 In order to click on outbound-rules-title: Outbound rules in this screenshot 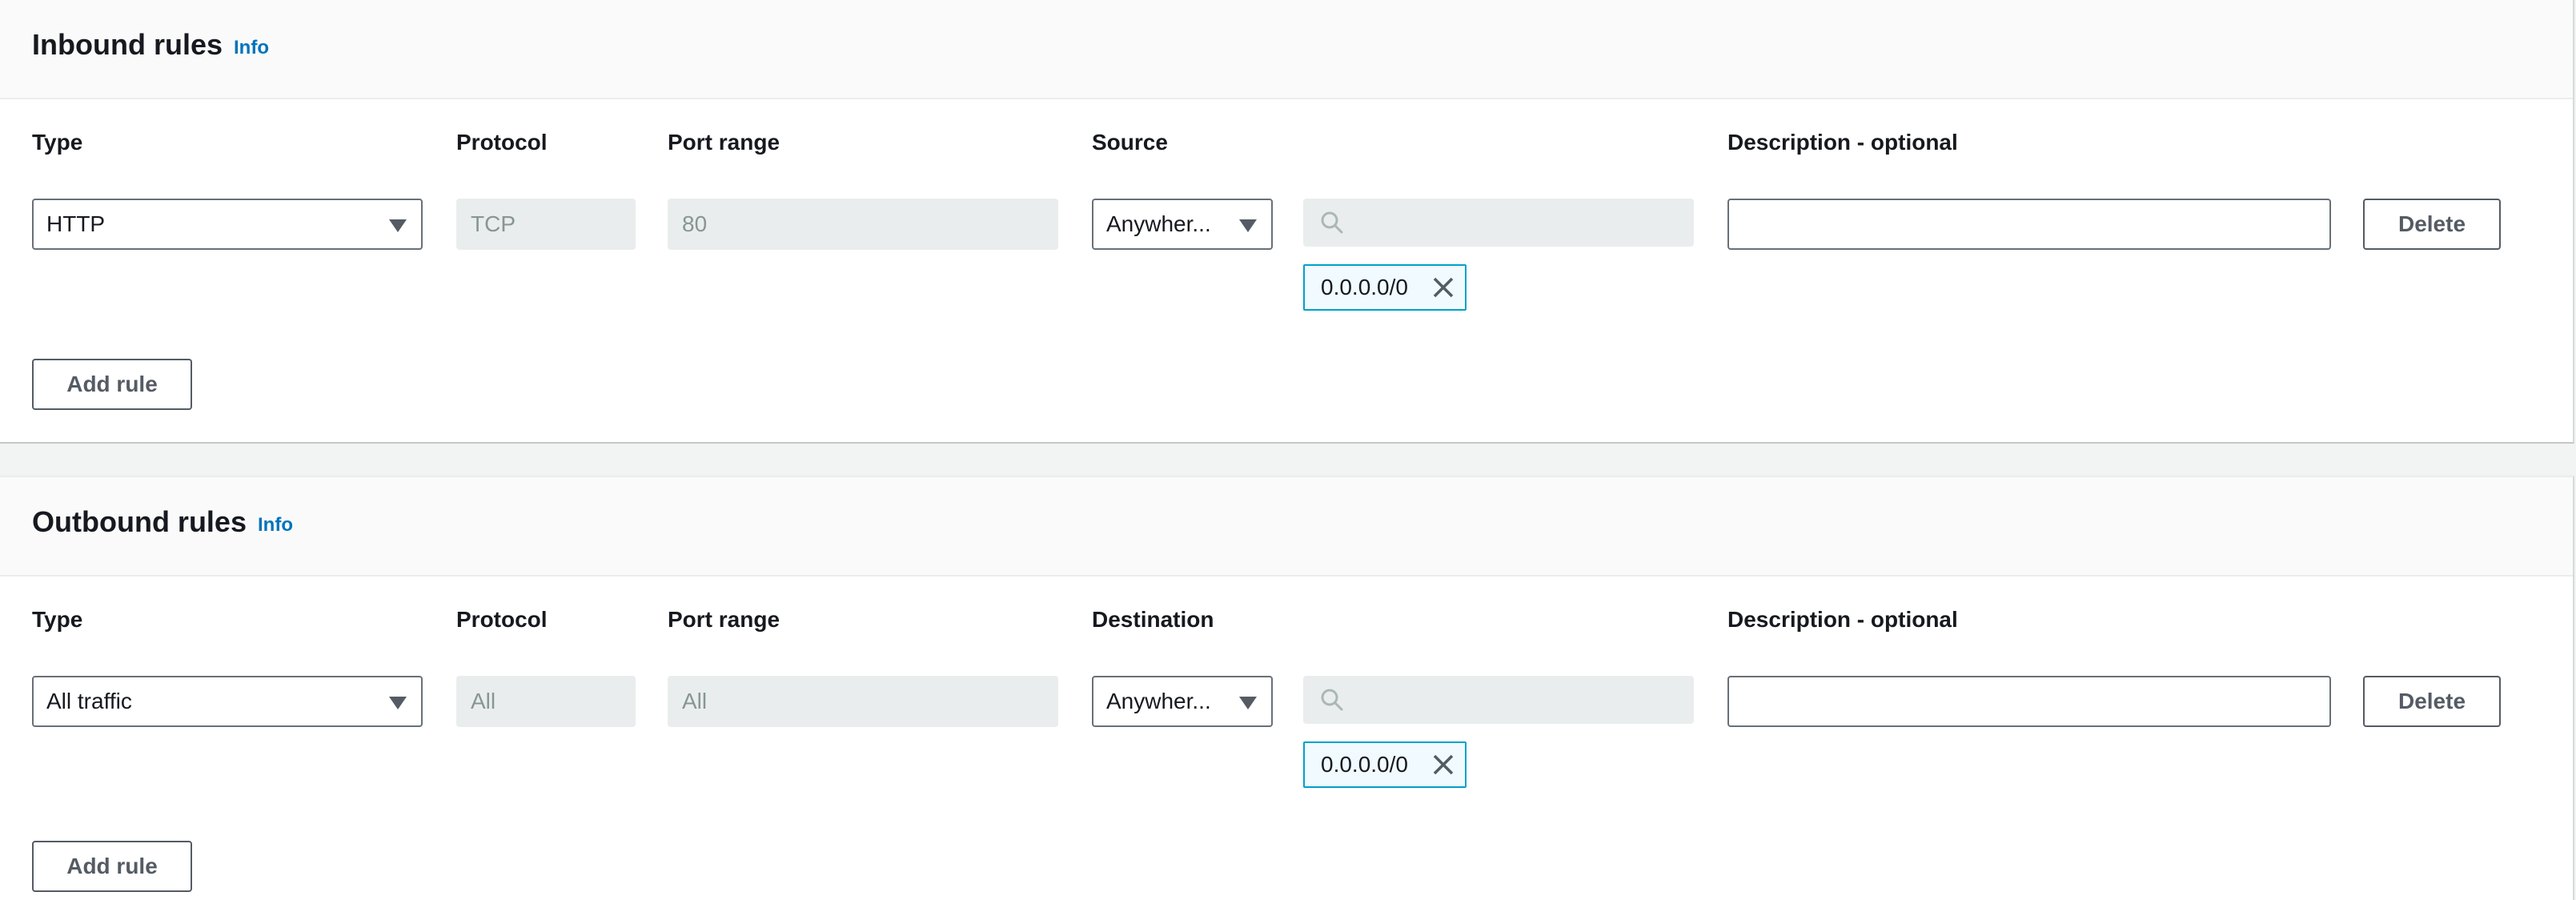, I will do `click(139, 521)`.